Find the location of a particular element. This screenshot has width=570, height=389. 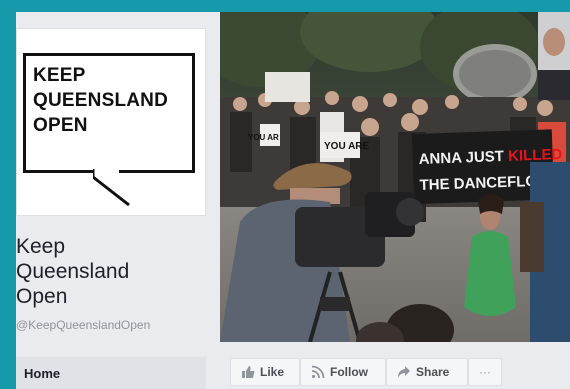

follow-label: Follow is located at coordinates (349, 372).